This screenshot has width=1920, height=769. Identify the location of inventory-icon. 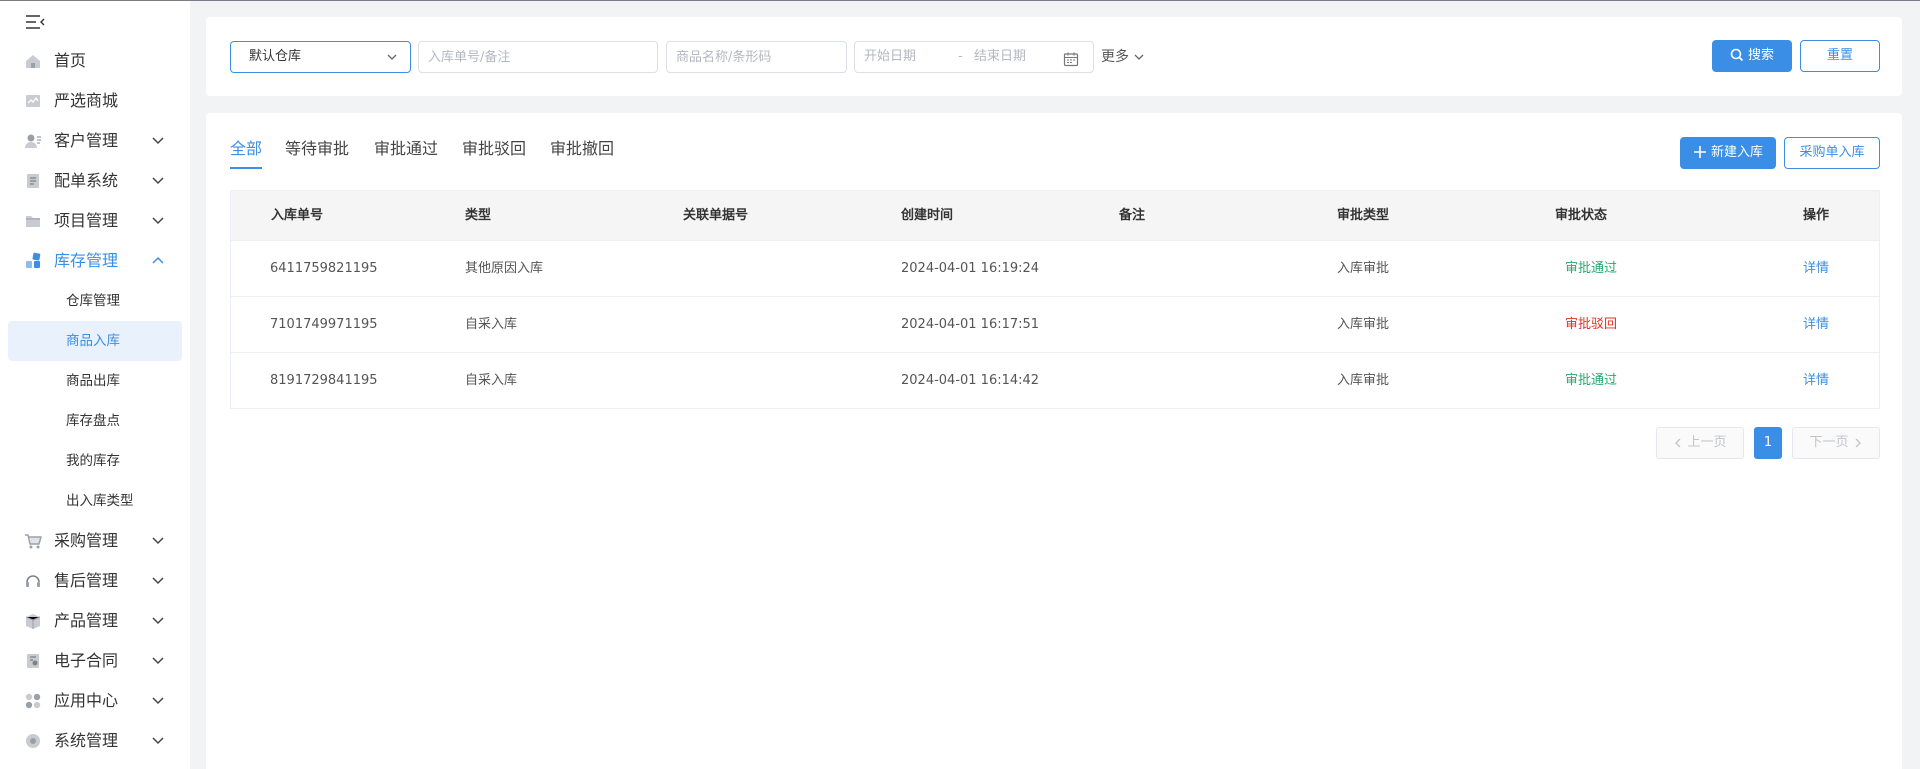
(33, 261).